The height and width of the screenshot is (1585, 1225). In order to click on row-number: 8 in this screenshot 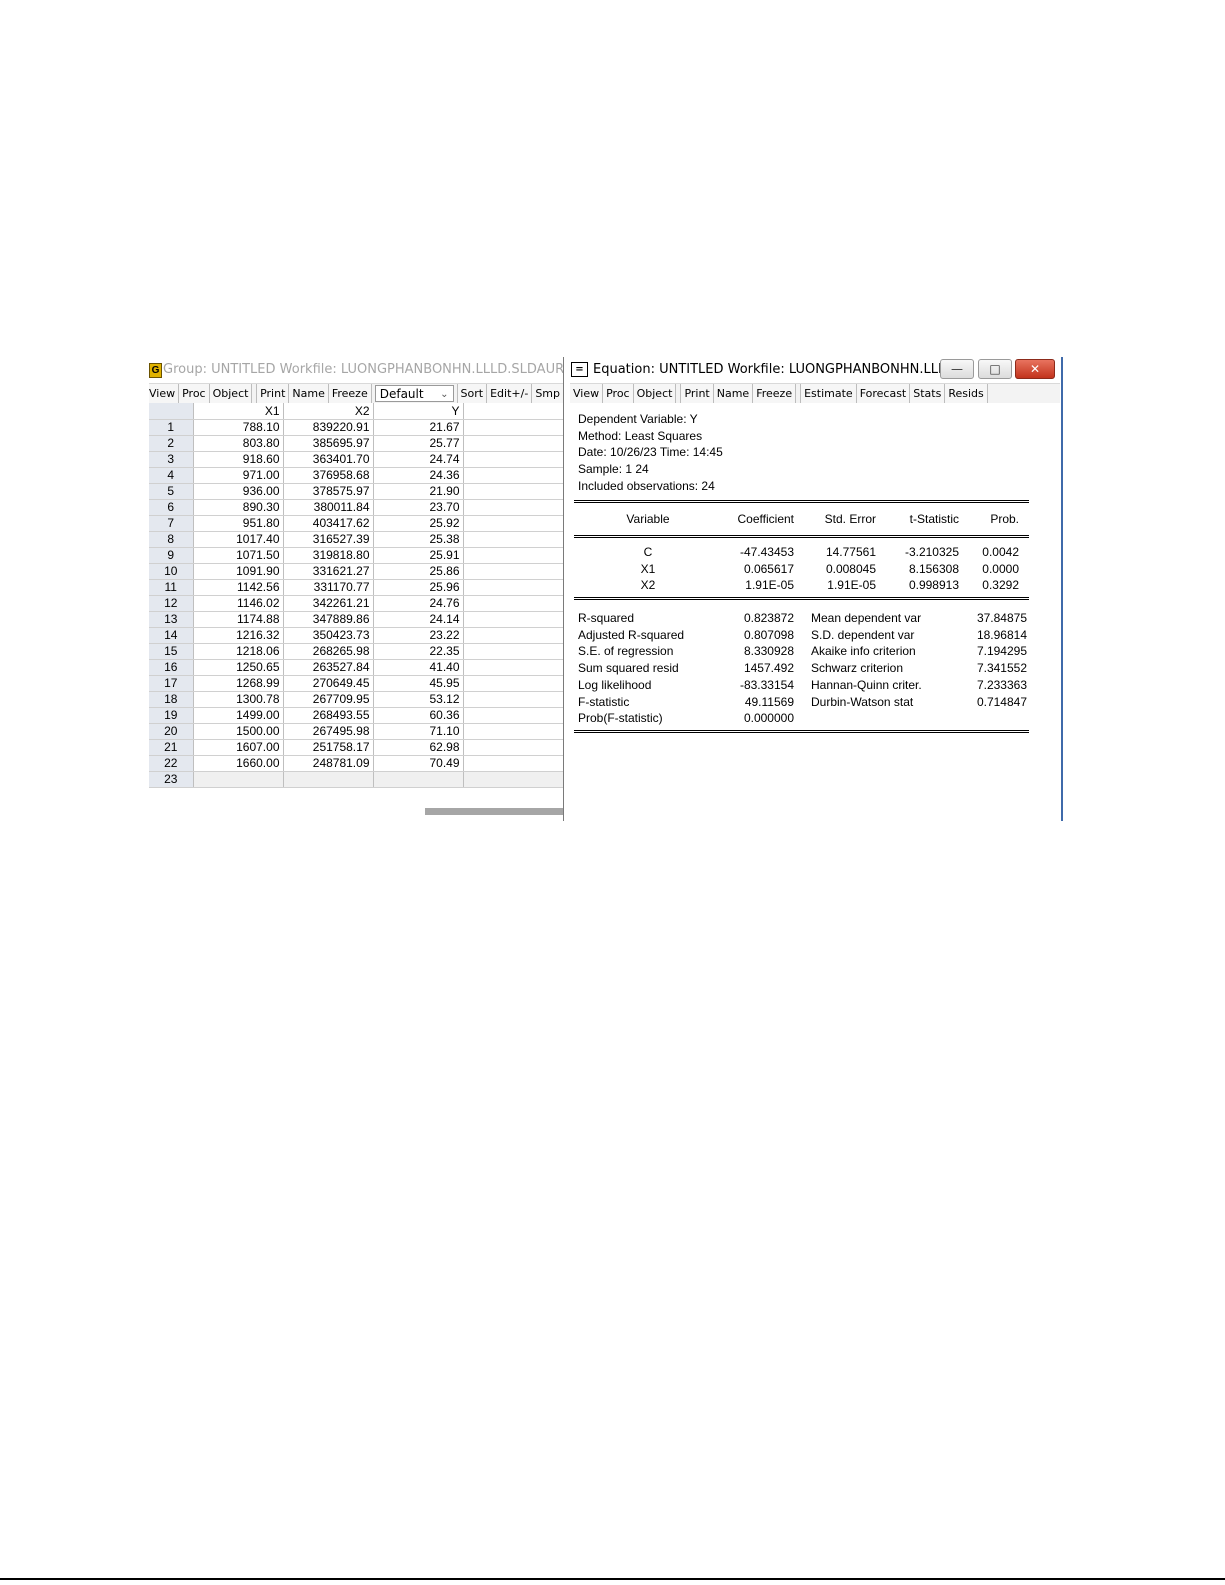, I will do `click(171, 539)`.